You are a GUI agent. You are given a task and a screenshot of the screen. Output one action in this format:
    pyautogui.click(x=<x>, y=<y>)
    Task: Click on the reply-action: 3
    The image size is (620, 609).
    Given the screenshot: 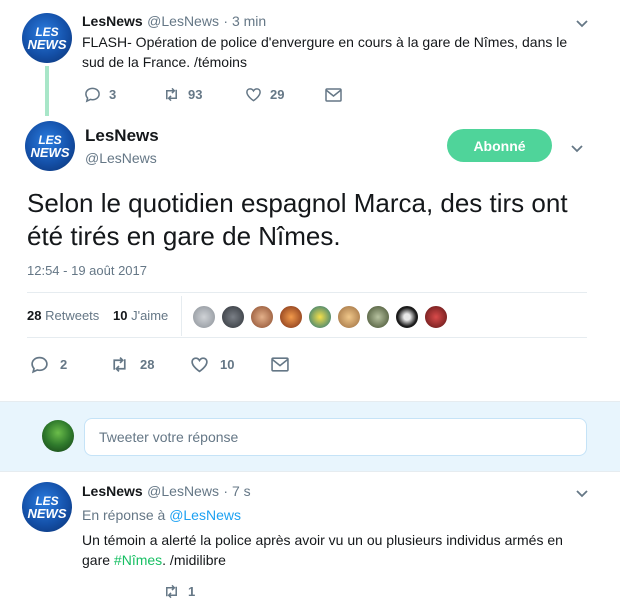 What is the action you would take?
    pyautogui.click(x=100, y=94)
    